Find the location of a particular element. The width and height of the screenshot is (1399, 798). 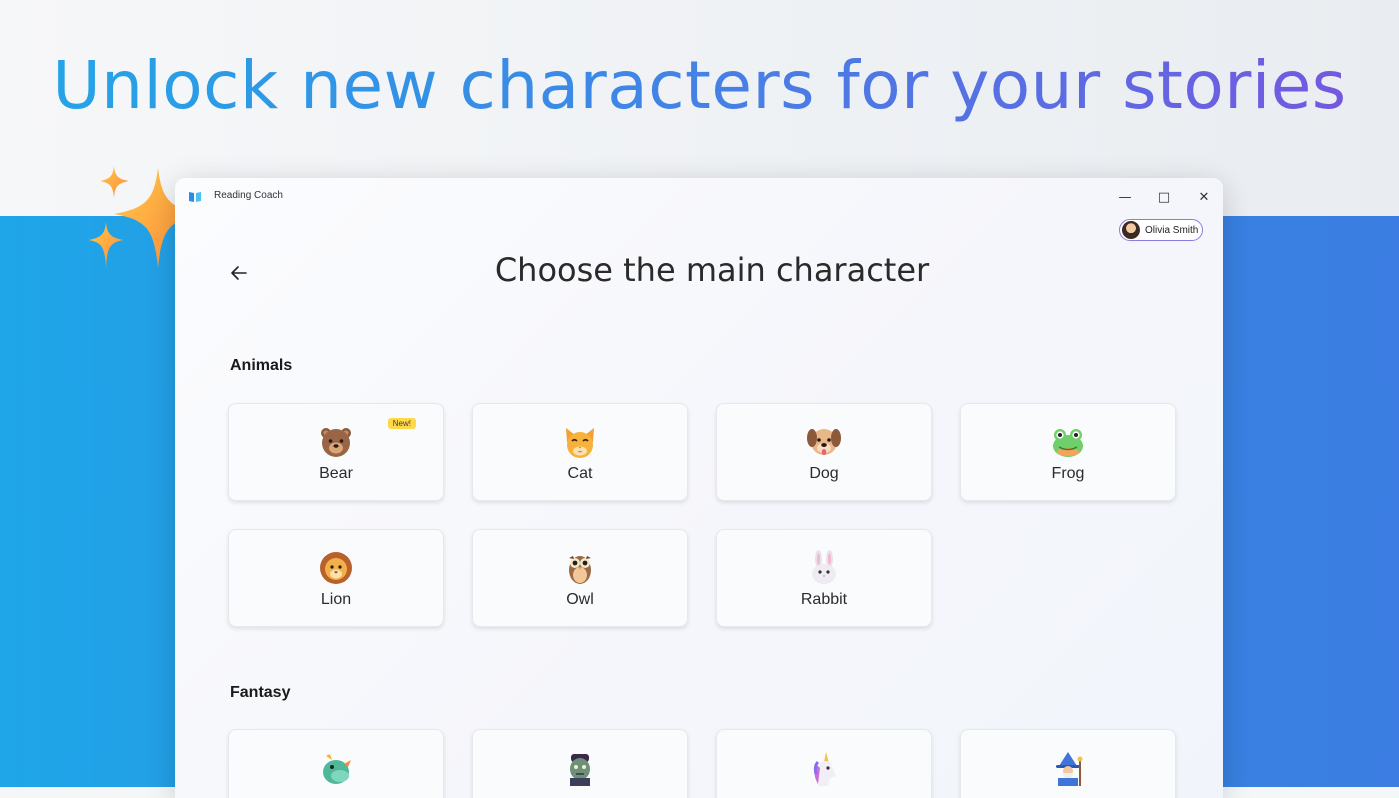

frog-icon is located at coordinates (1068, 443).